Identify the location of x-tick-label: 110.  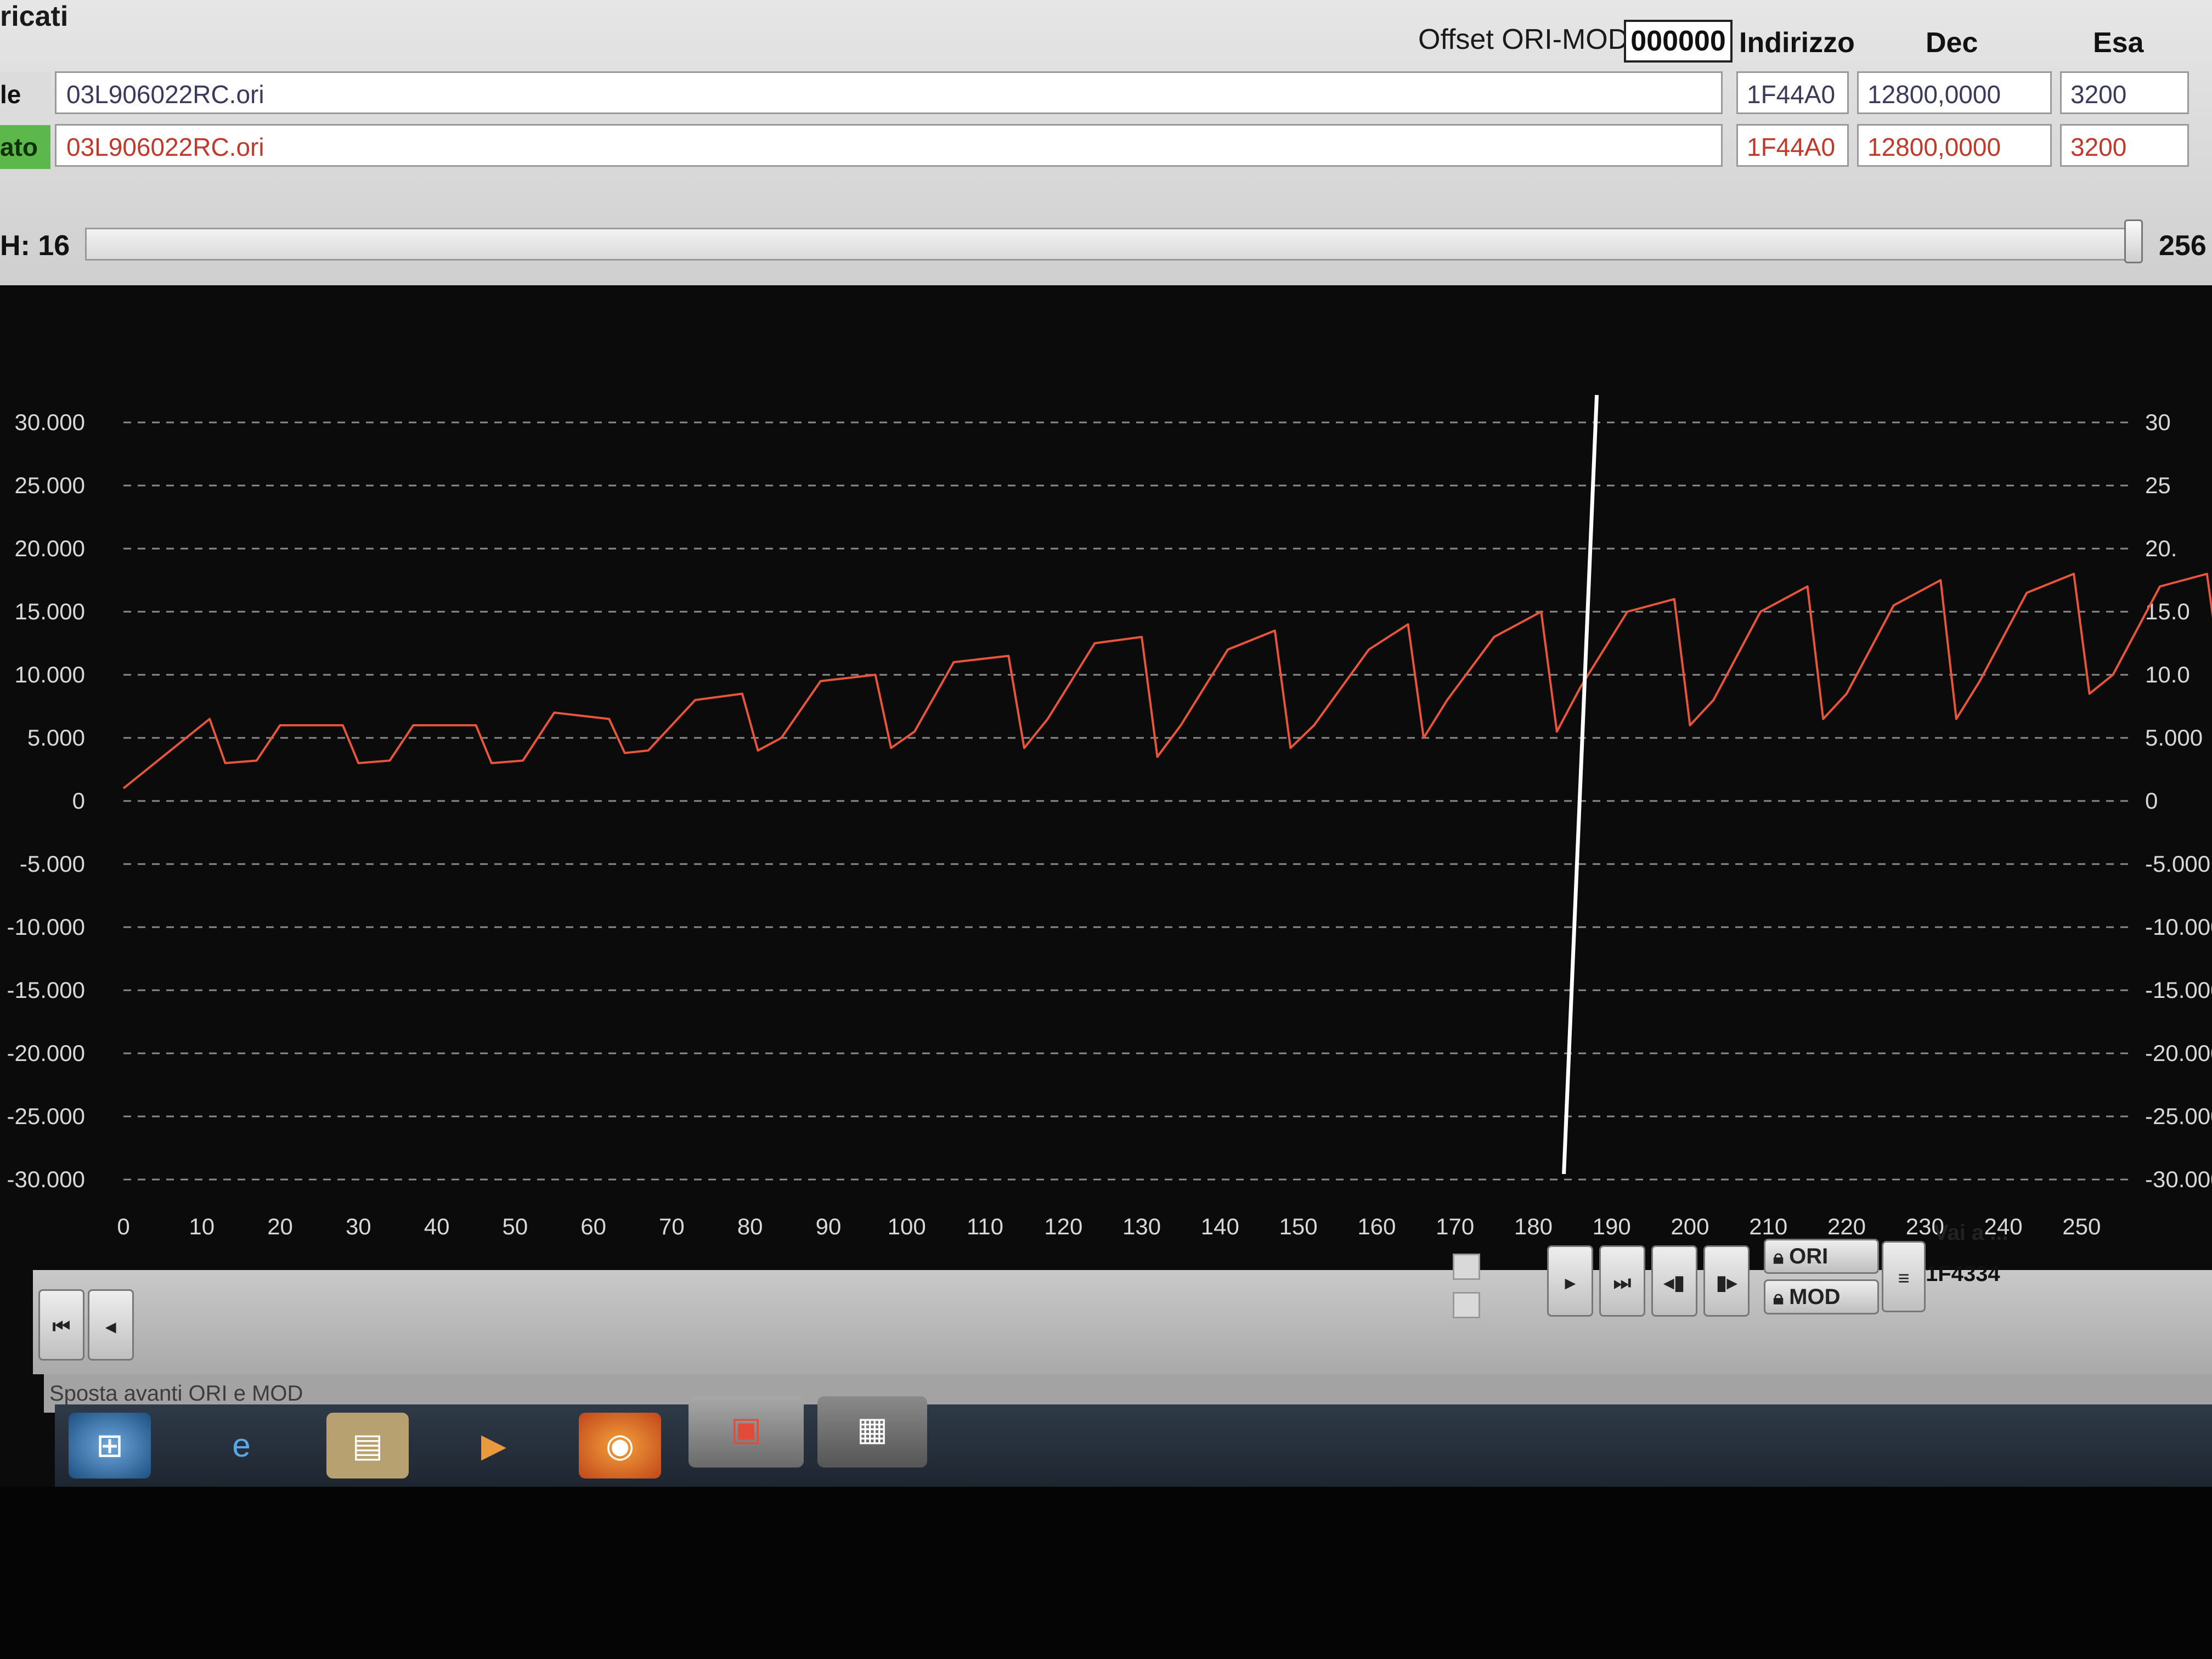
(985, 1226).